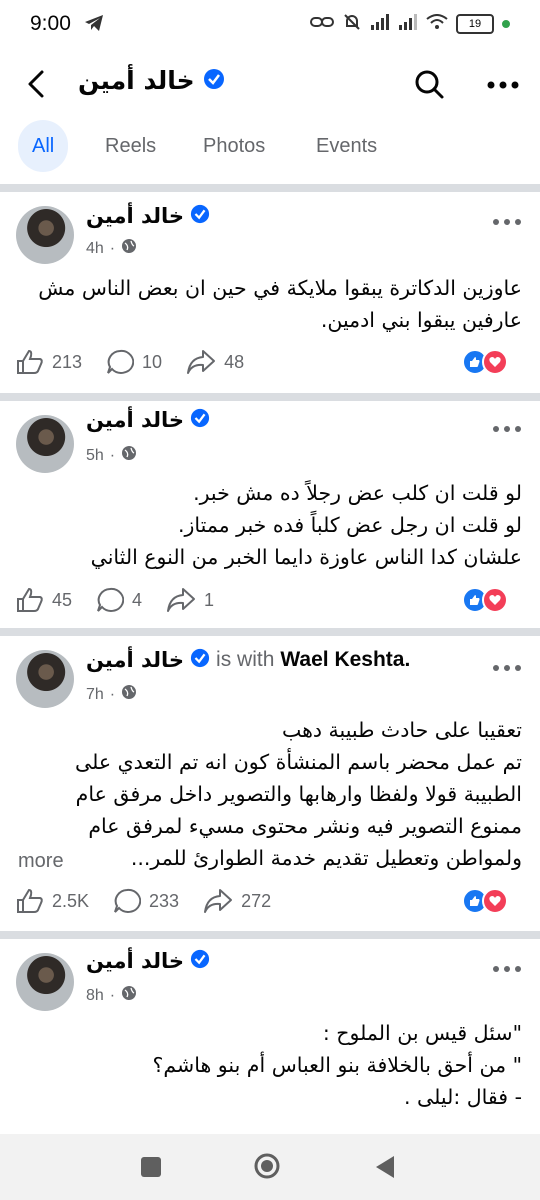  I want to click on share-button: 1, so click(190, 600).